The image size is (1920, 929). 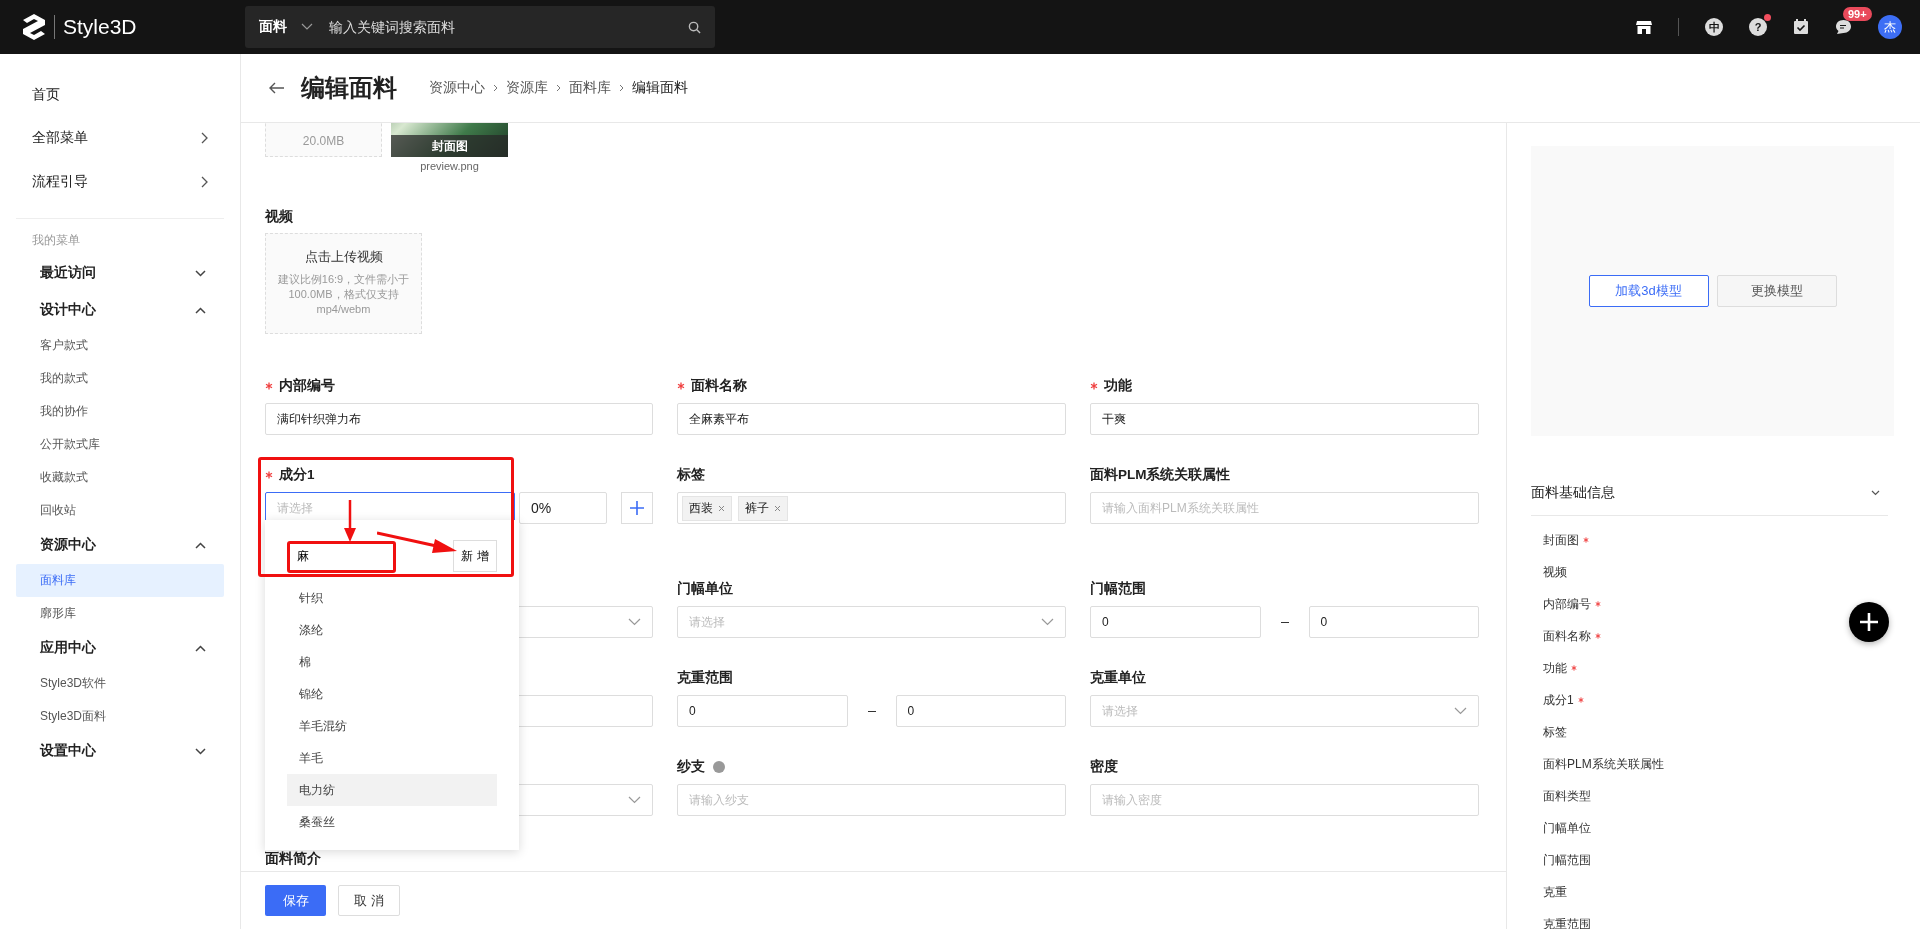 What do you see at coordinates (1118, 678) in the screenshot?
I see `field-label: 克重单位` at bounding box center [1118, 678].